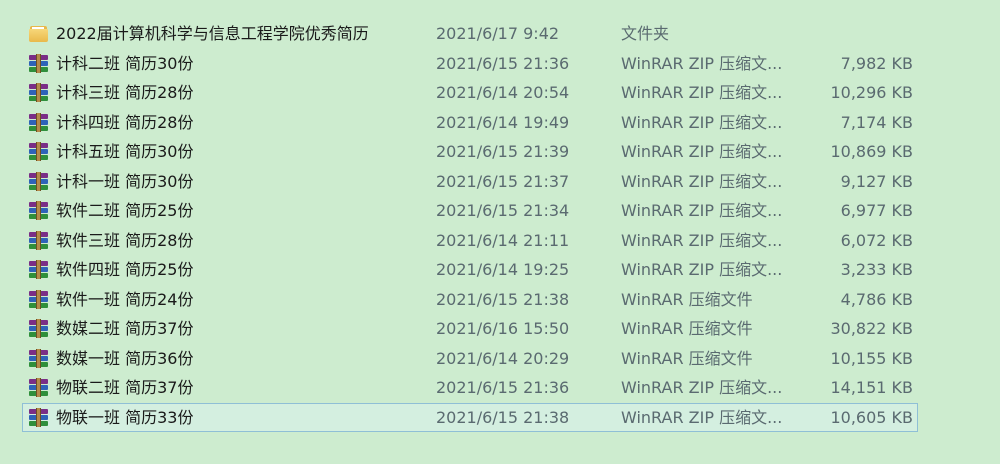  What do you see at coordinates (125, 240) in the screenshot?
I see `file-name: 软件三班 简历28份` at bounding box center [125, 240].